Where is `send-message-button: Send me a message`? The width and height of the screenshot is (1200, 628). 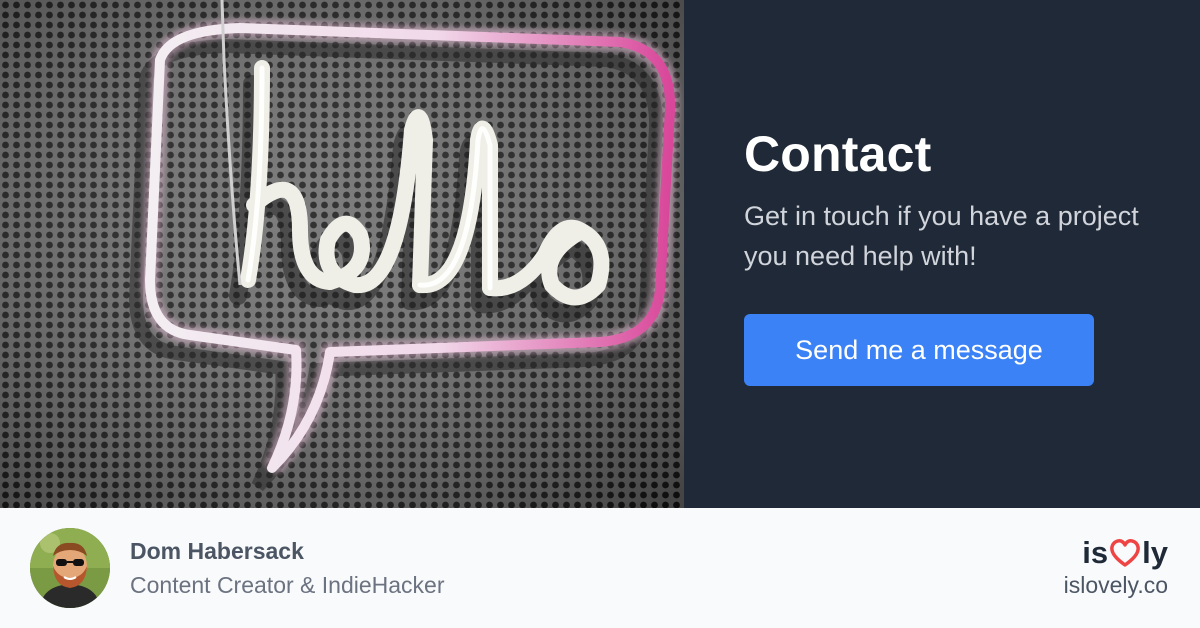
send-message-button: Send me a message is located at coordinates (919, 350).